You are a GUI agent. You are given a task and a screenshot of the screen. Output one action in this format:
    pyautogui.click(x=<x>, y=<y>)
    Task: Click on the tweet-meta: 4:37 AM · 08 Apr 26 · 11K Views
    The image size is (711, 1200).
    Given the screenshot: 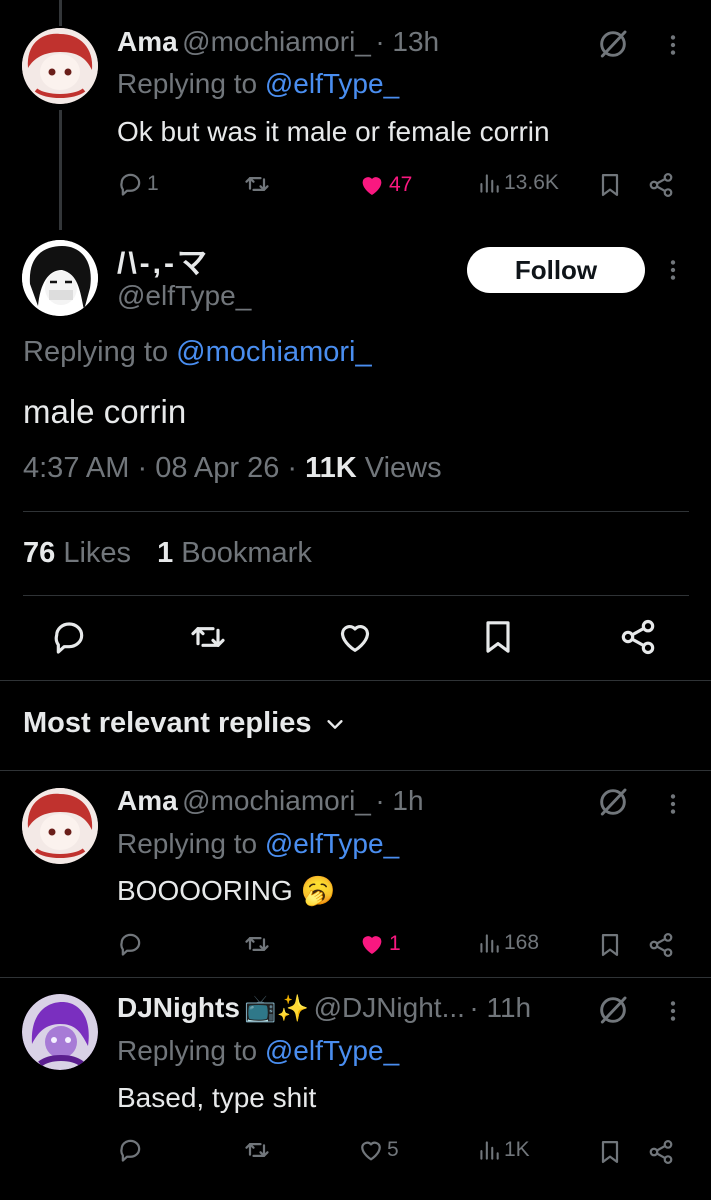 What is the action you would take?
    pyautogui.click(x=232, y=468)
    